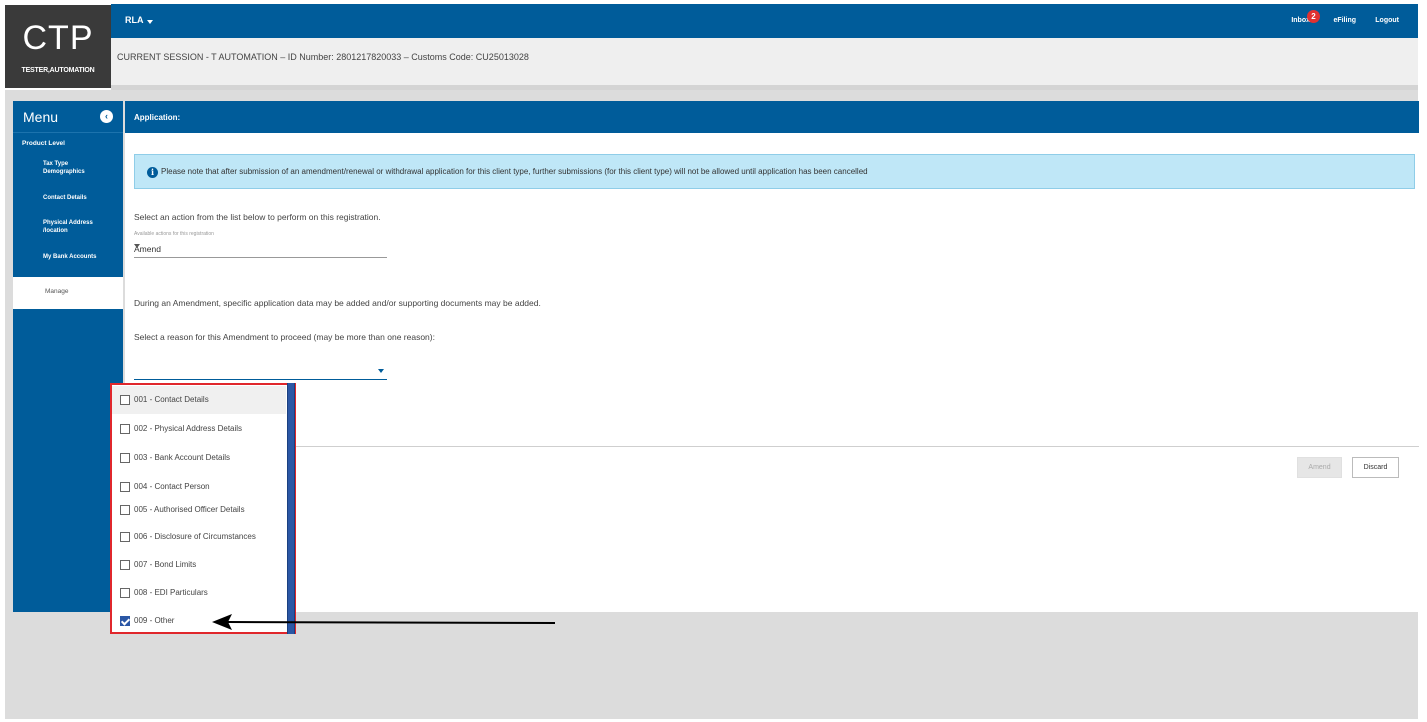  I want to click on logo-brand: CTP, so click(58, 38).